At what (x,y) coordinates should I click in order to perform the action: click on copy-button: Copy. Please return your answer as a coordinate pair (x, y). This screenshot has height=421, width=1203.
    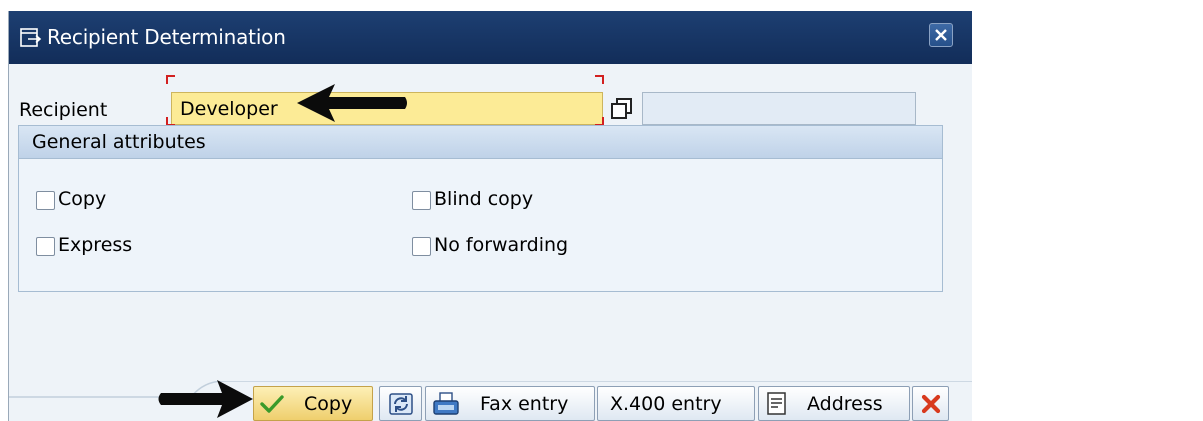
    Looking at the image, I should click on (313, 403).